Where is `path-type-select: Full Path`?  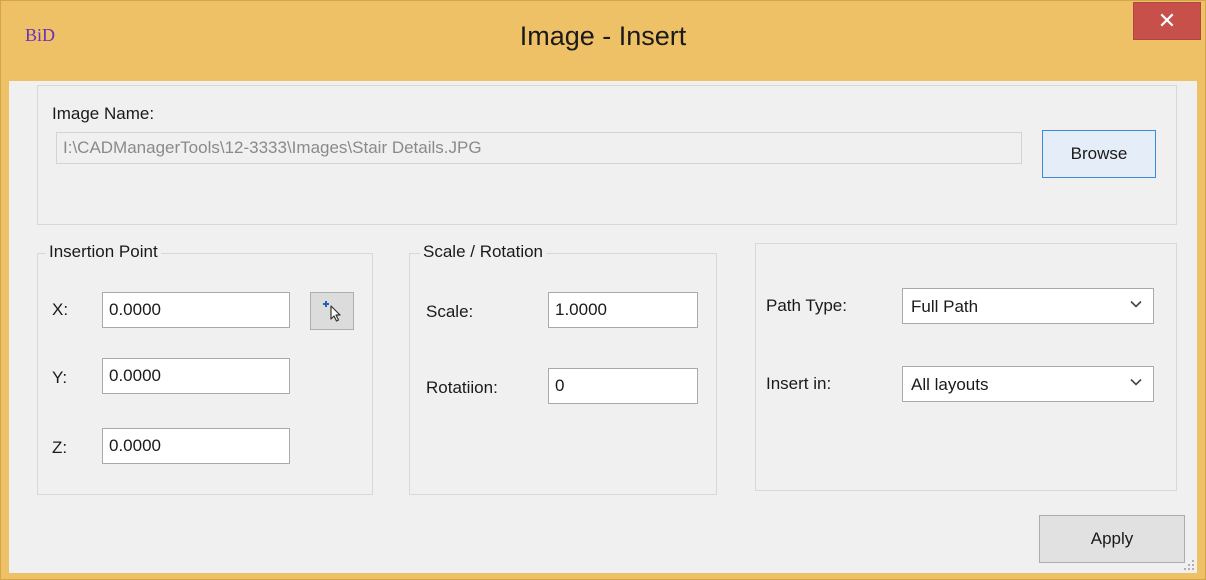 path-type-select: Full Path is located at coordinates (1028, 306).